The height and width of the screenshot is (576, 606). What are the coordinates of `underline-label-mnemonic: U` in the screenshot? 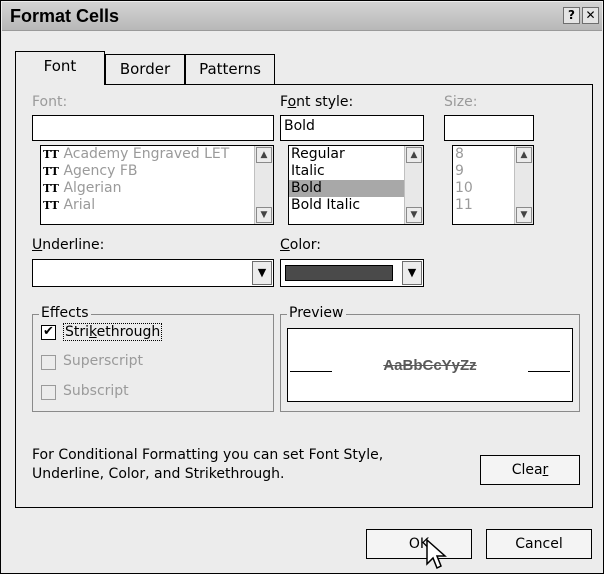 It's located at (37, 245).